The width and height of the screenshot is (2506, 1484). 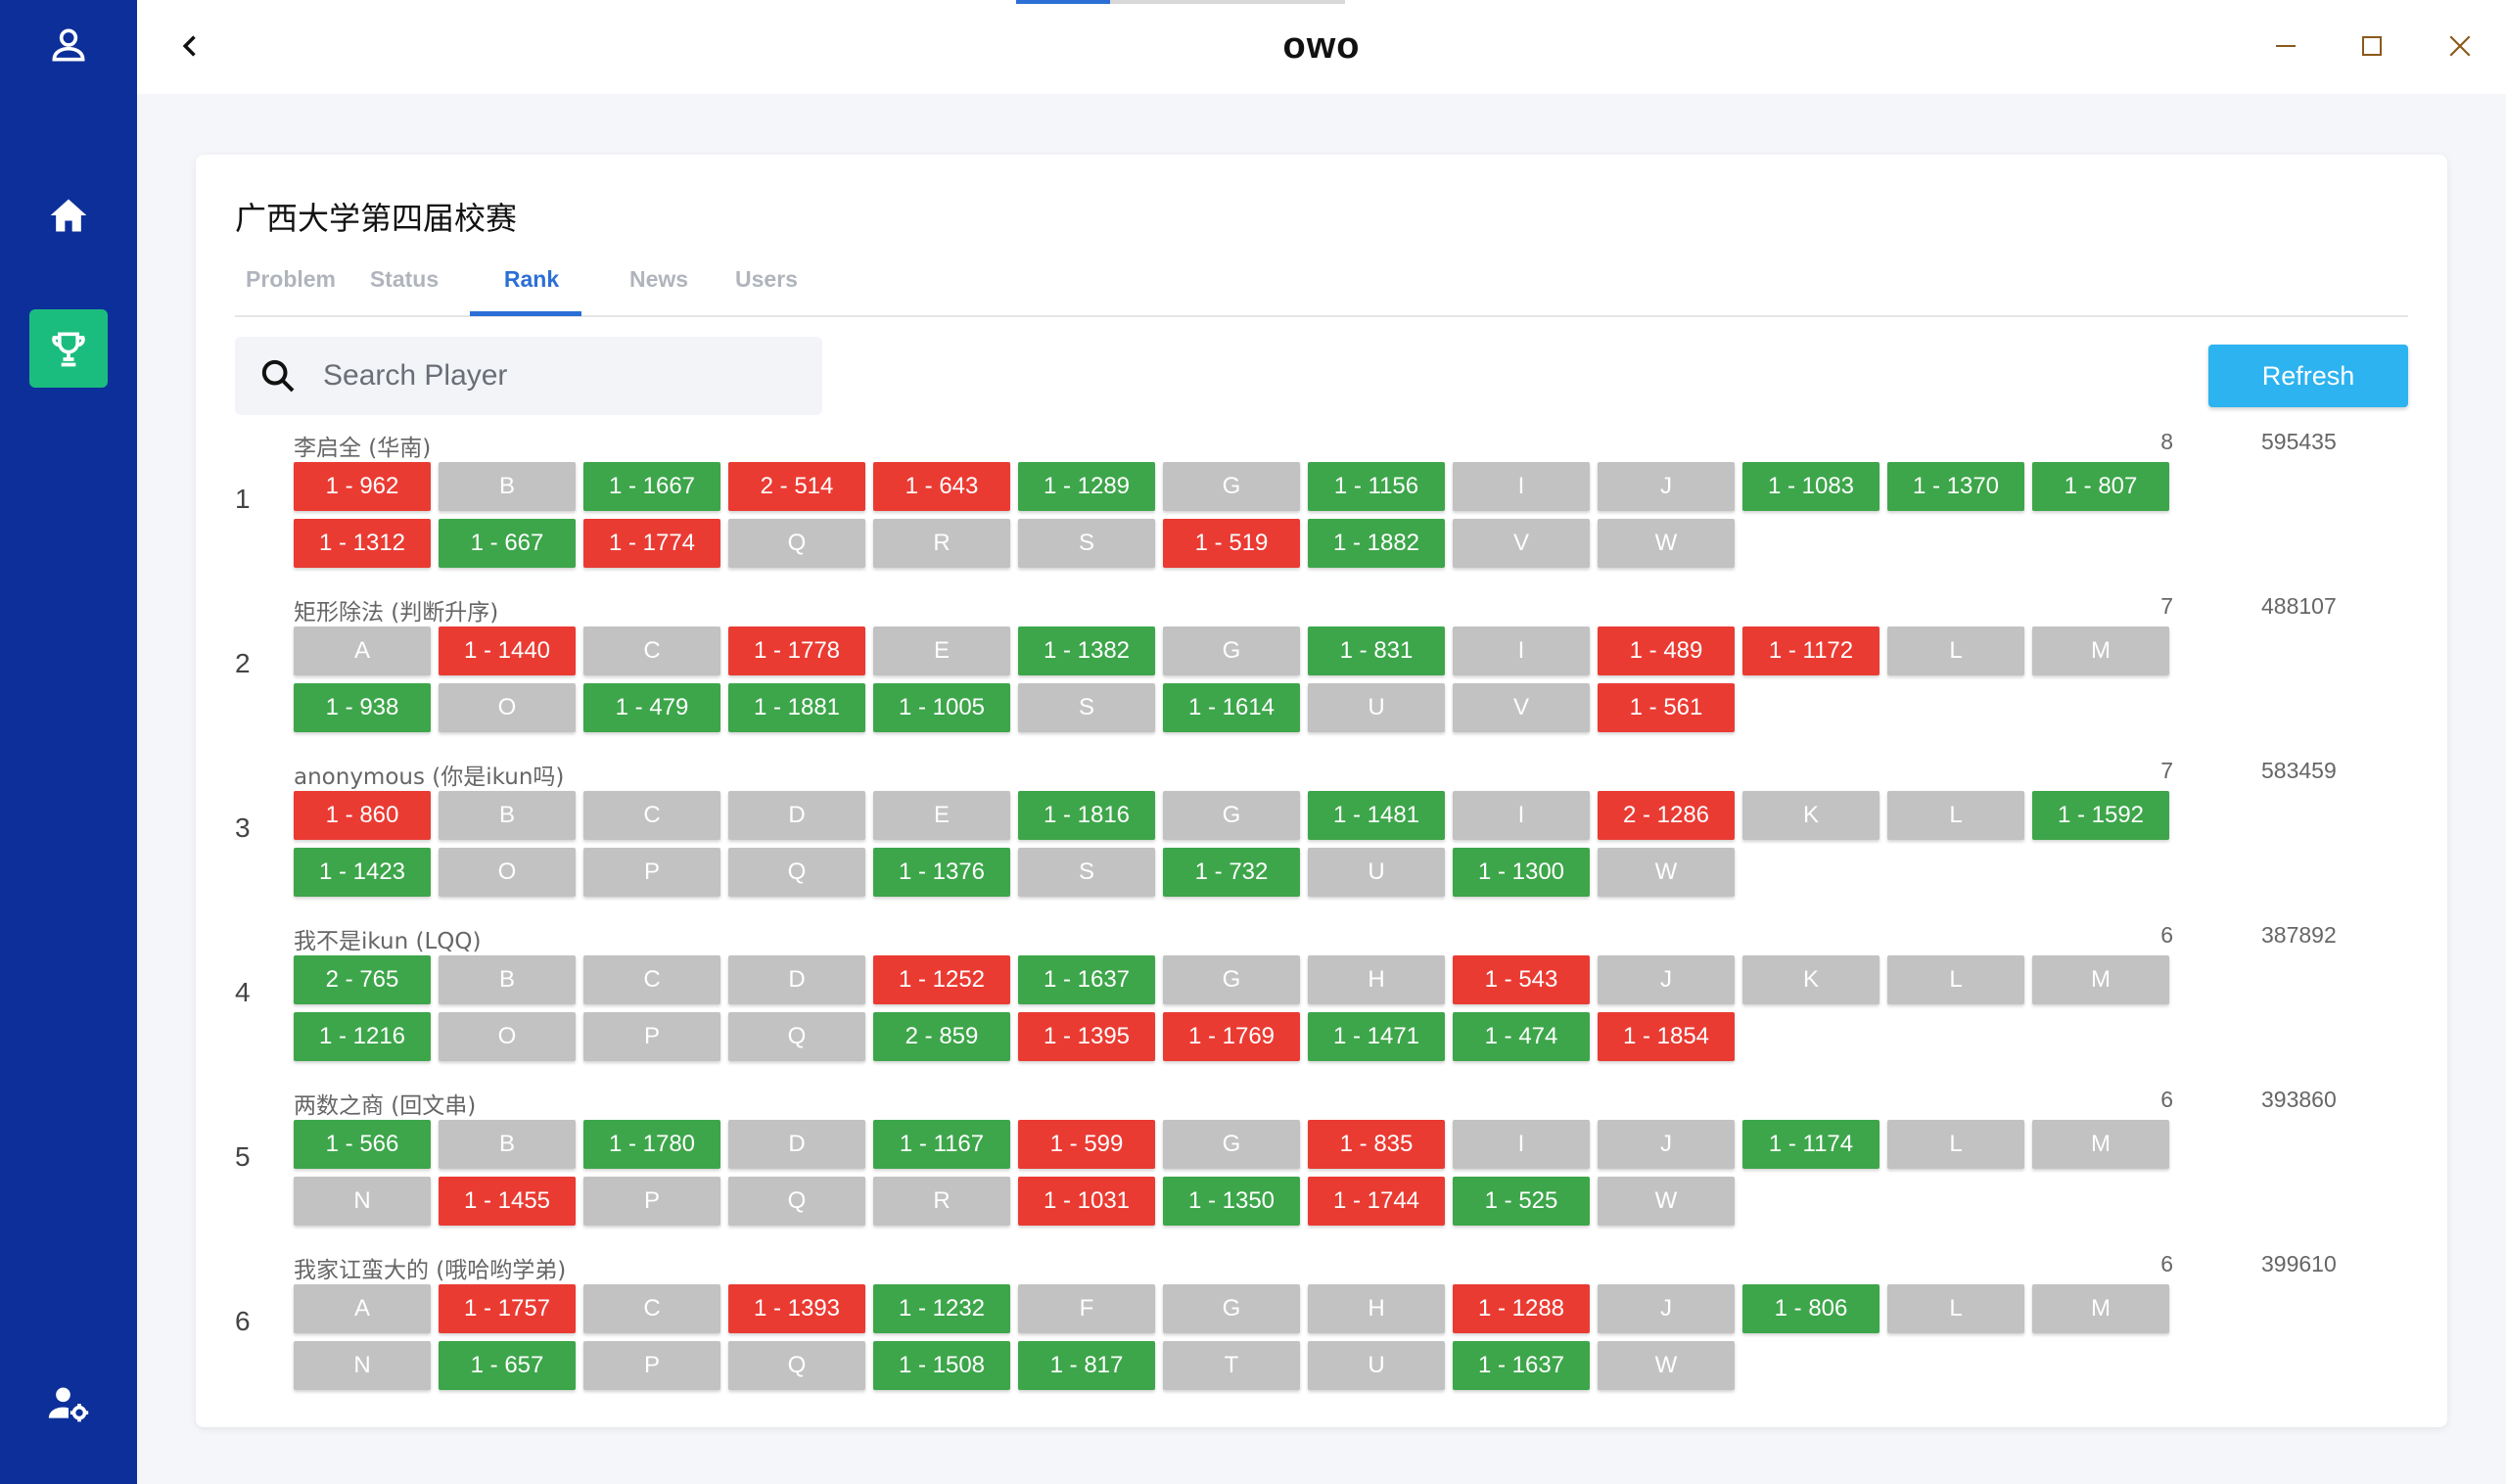 I want to click on problem-cell: 1 - 1882, so click(x=1376, y=543).